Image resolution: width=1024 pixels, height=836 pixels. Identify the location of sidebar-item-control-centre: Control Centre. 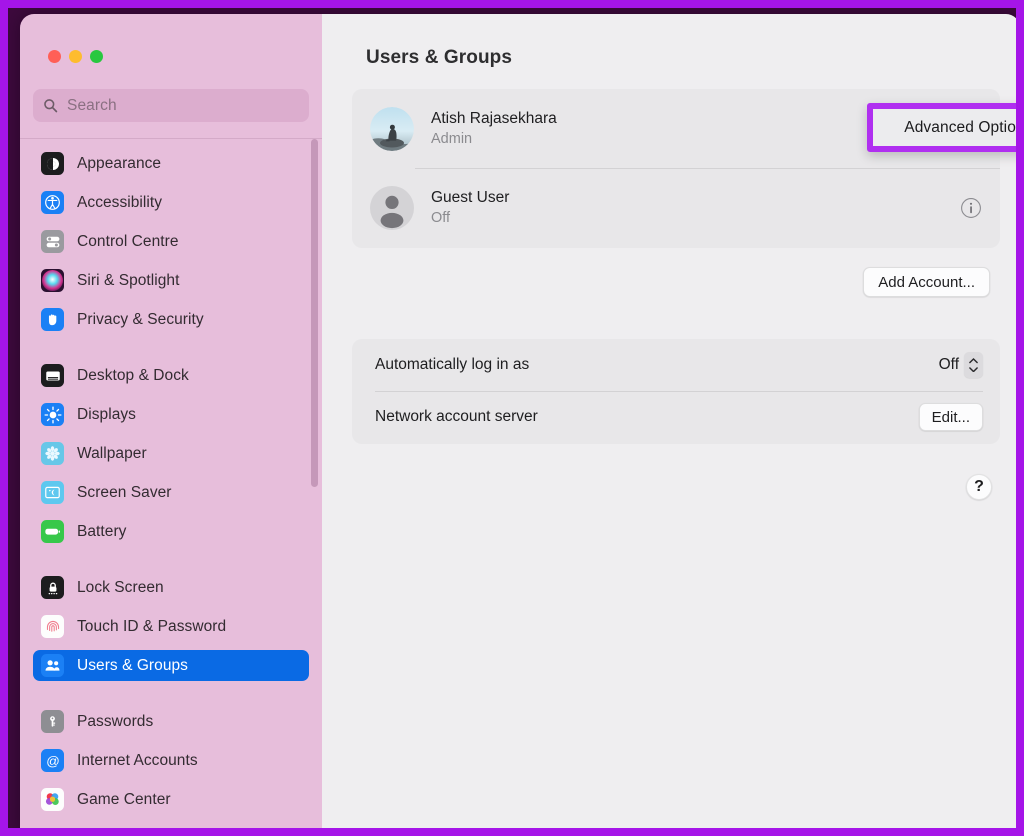
(171, 241).